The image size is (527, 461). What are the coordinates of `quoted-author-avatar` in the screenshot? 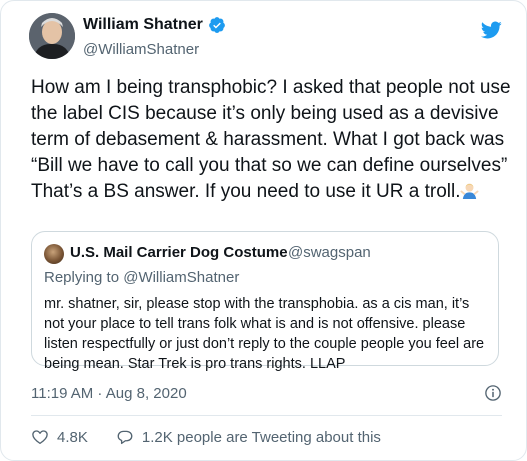 It's located at (54, 254).